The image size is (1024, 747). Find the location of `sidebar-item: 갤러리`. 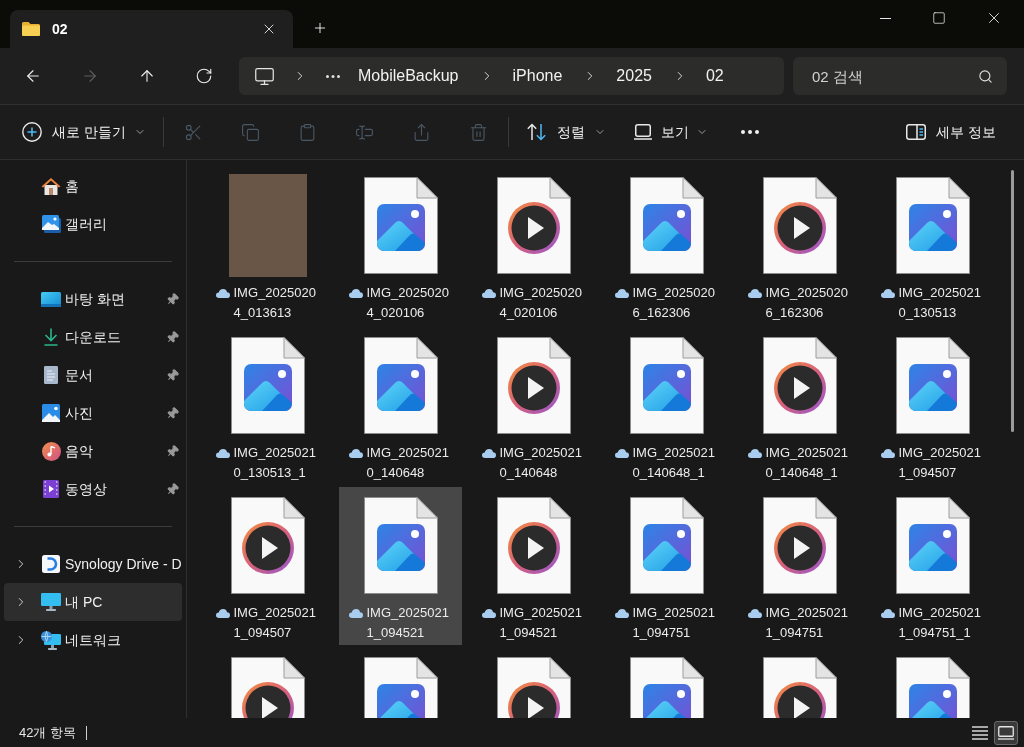

sidebar-item: 갤러리 is located at coordinates (93, 224).